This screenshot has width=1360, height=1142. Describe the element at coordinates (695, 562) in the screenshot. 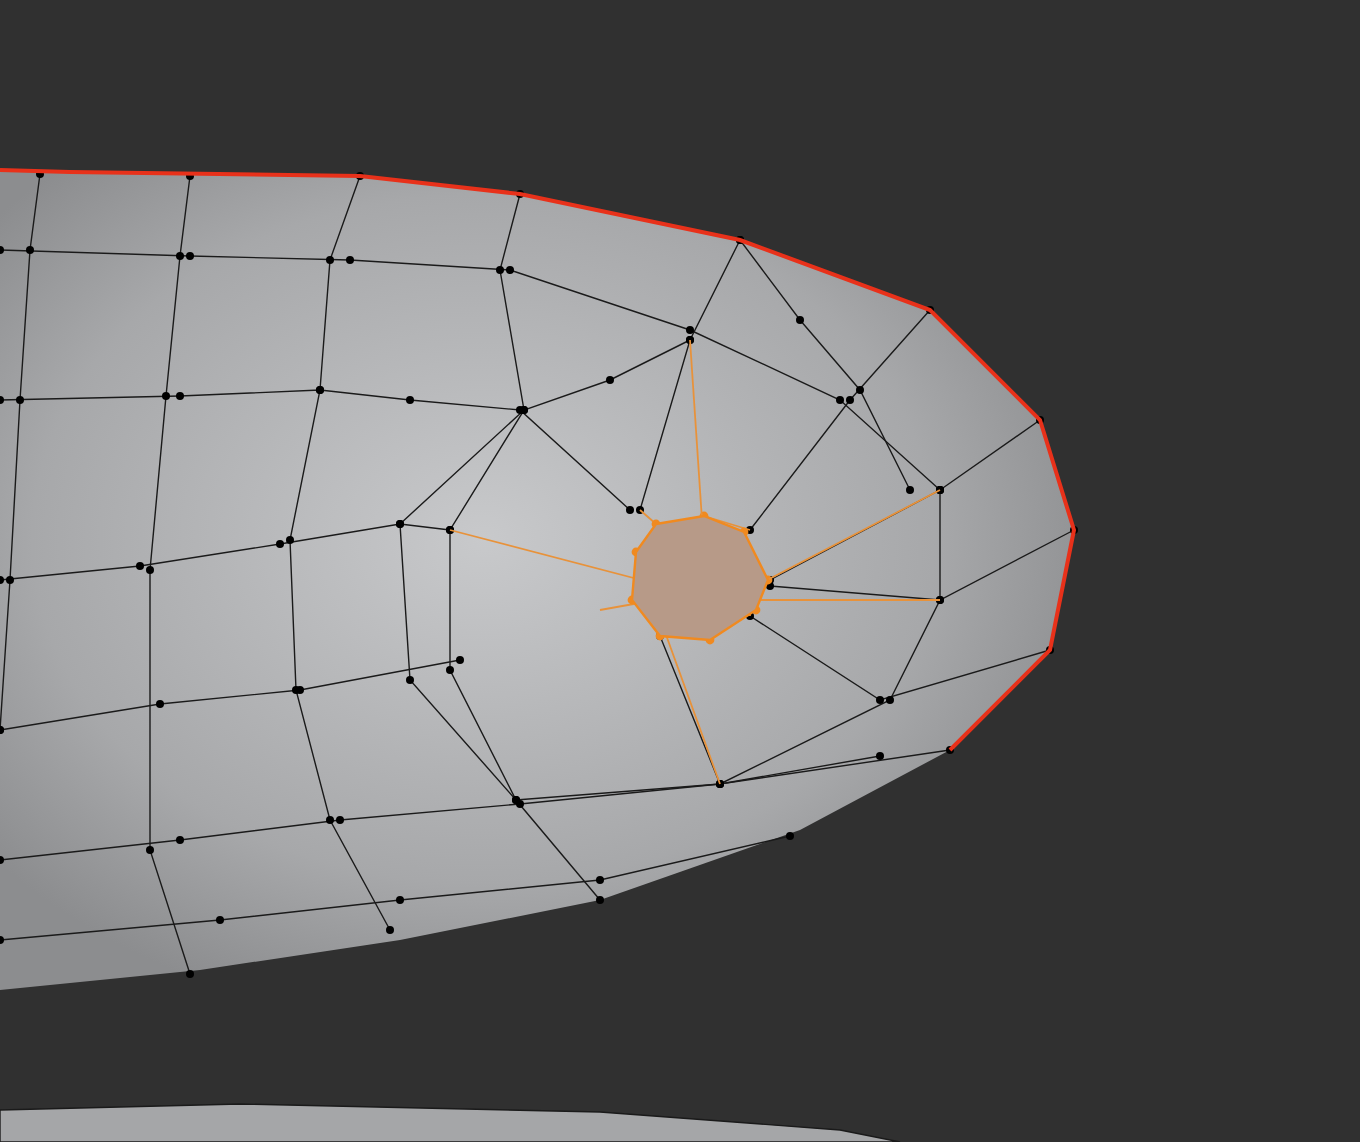

I see `selected-face` at that location.